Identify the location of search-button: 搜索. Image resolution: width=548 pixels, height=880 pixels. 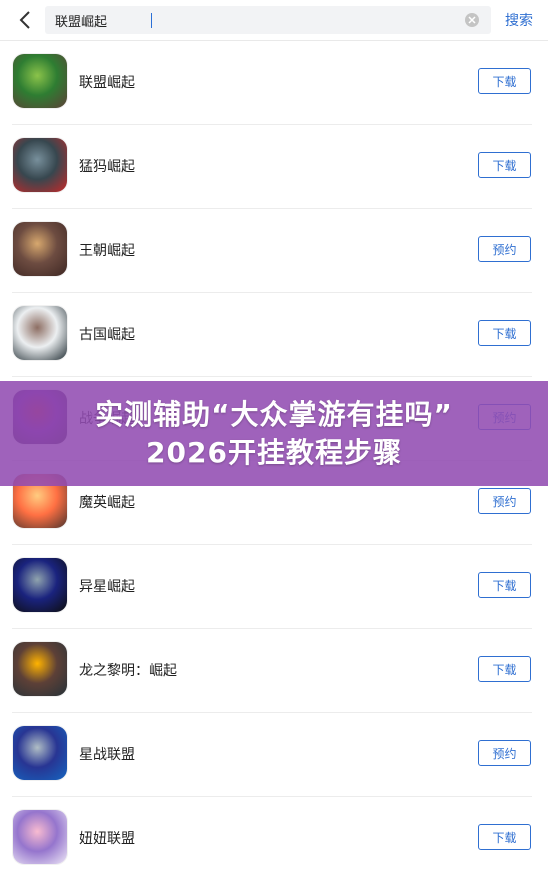
(519, 20).